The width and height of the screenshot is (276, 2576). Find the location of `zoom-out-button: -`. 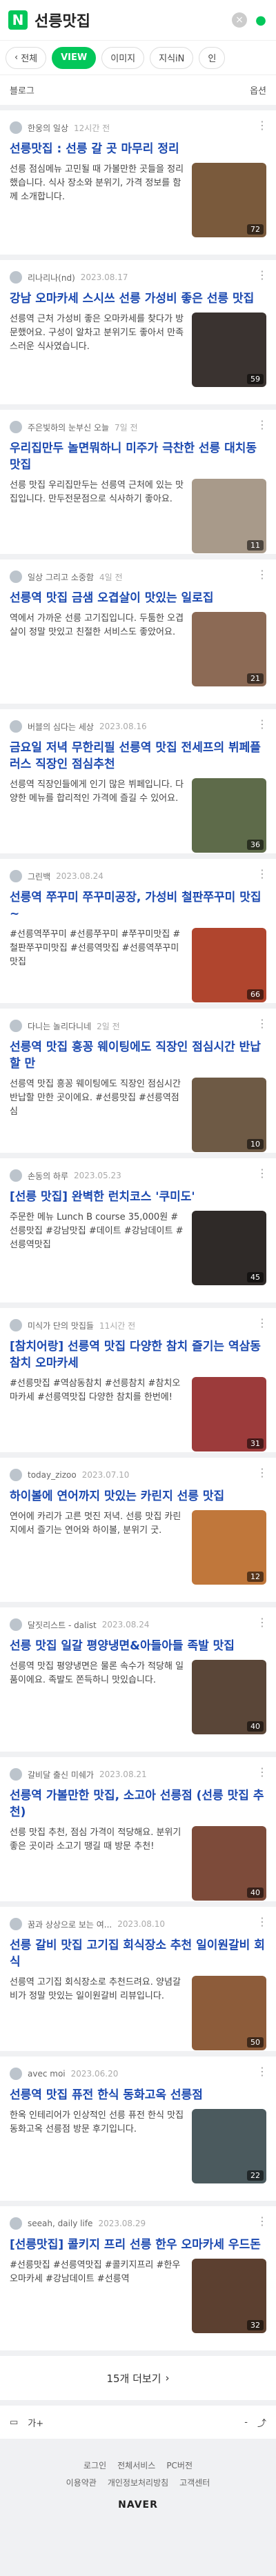

zoom-out-button: - is located at coordinates (246, 2422).